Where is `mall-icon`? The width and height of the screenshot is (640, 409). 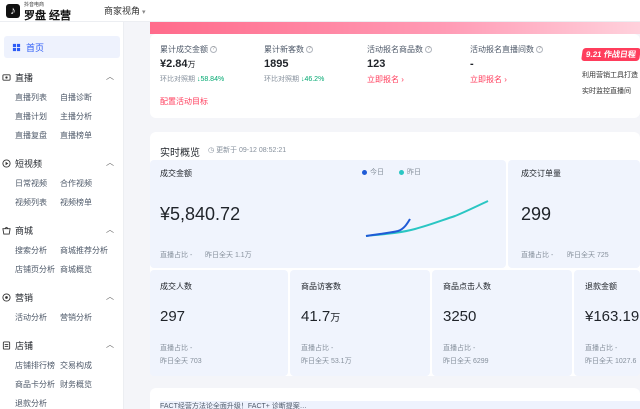 mall-icon is located at coordinates (6, 230).